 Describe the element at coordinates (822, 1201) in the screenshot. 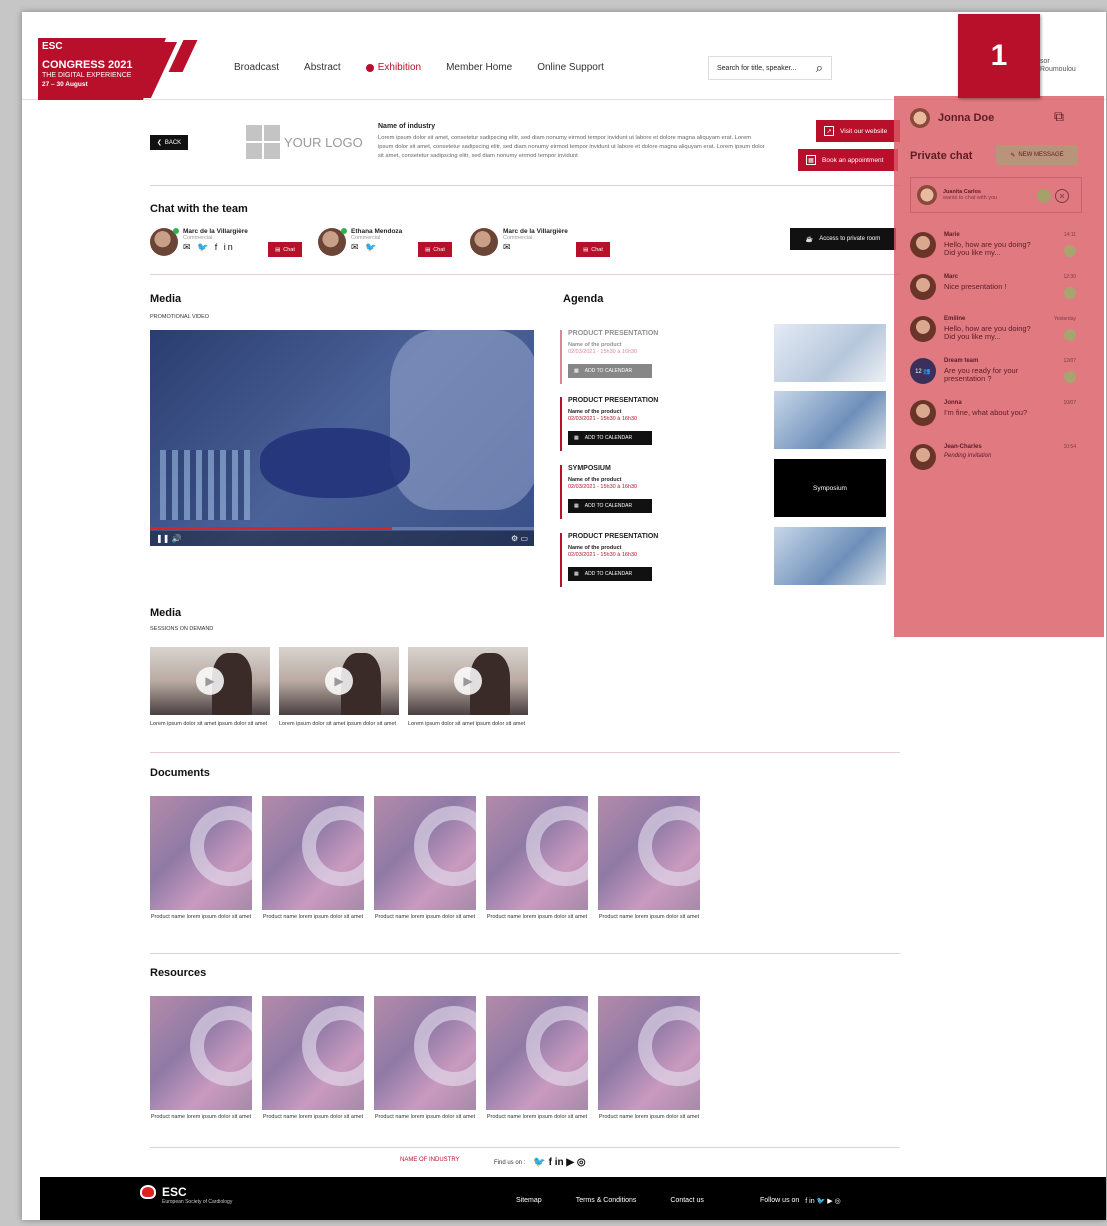

I see `social-icons: f in 🐦 ▶ ◎` at that location.